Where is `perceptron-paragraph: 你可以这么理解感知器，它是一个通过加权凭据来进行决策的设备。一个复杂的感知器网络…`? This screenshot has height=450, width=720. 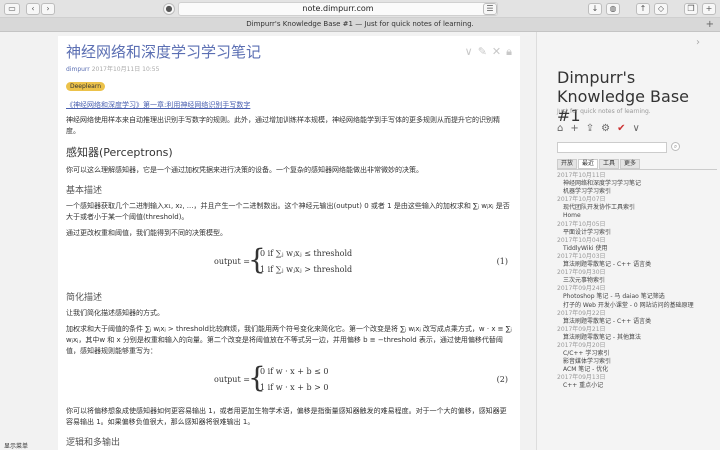
perceptron-paragraph: 你可以这么理解感知器，它是一个通过加权凭据来进行决策的设备。一个复杂的感知器网络… is located at coordinates (244, 170).